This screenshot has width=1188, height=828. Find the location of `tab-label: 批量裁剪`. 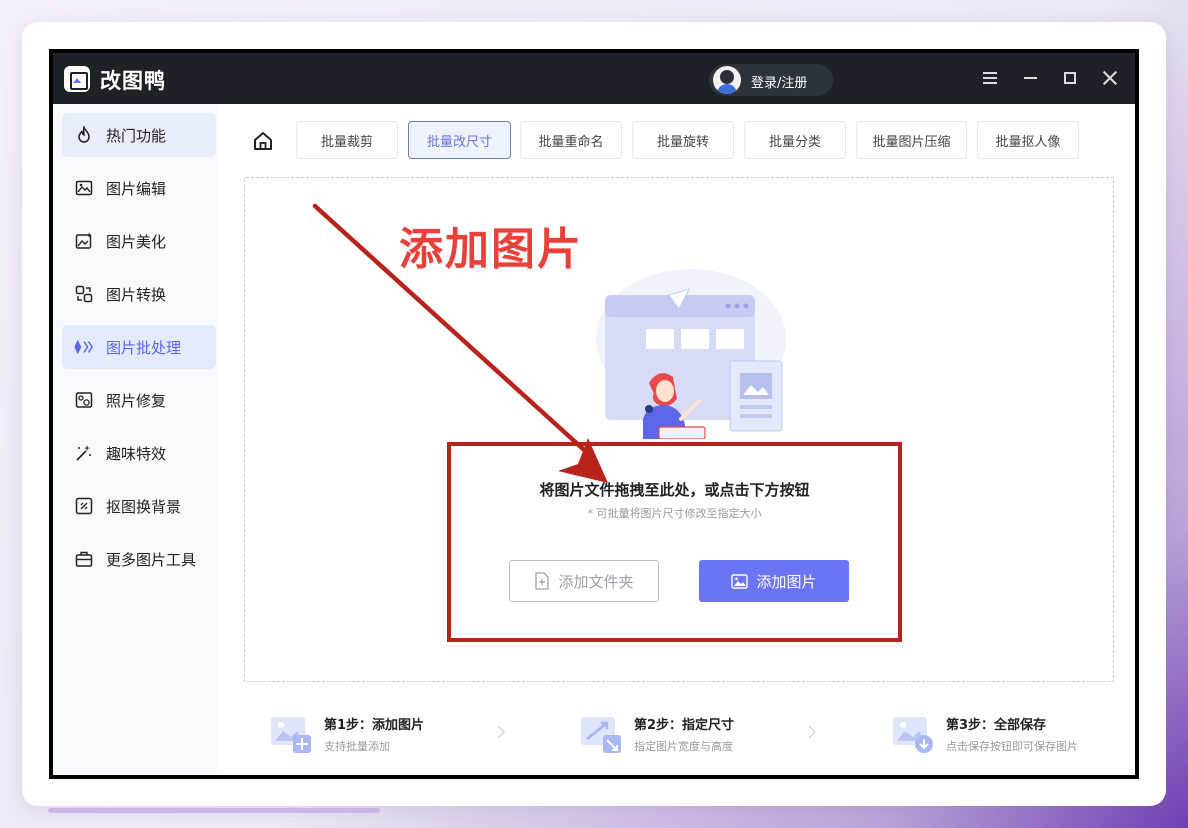

tab-label: 批量裁剪 is located at coordinates (346, 142).